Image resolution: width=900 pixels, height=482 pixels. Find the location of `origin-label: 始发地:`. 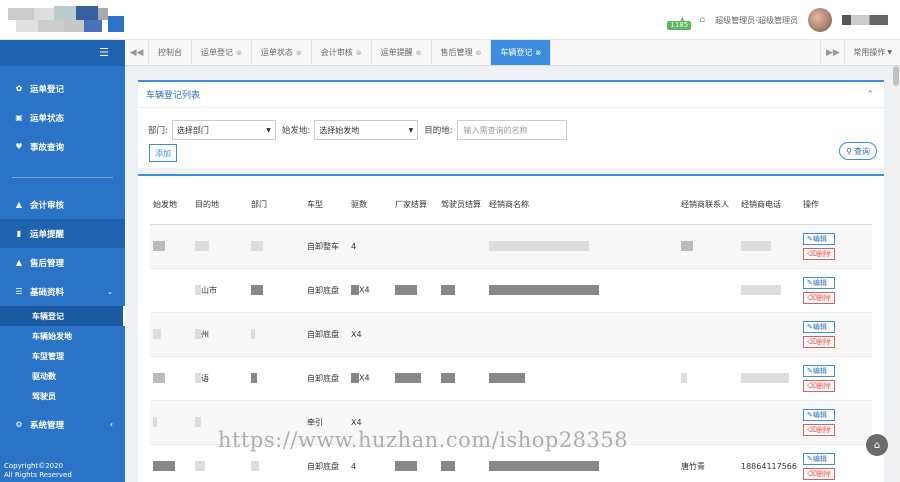

origin-label: 始发地: is located at coordinates (296, 131).